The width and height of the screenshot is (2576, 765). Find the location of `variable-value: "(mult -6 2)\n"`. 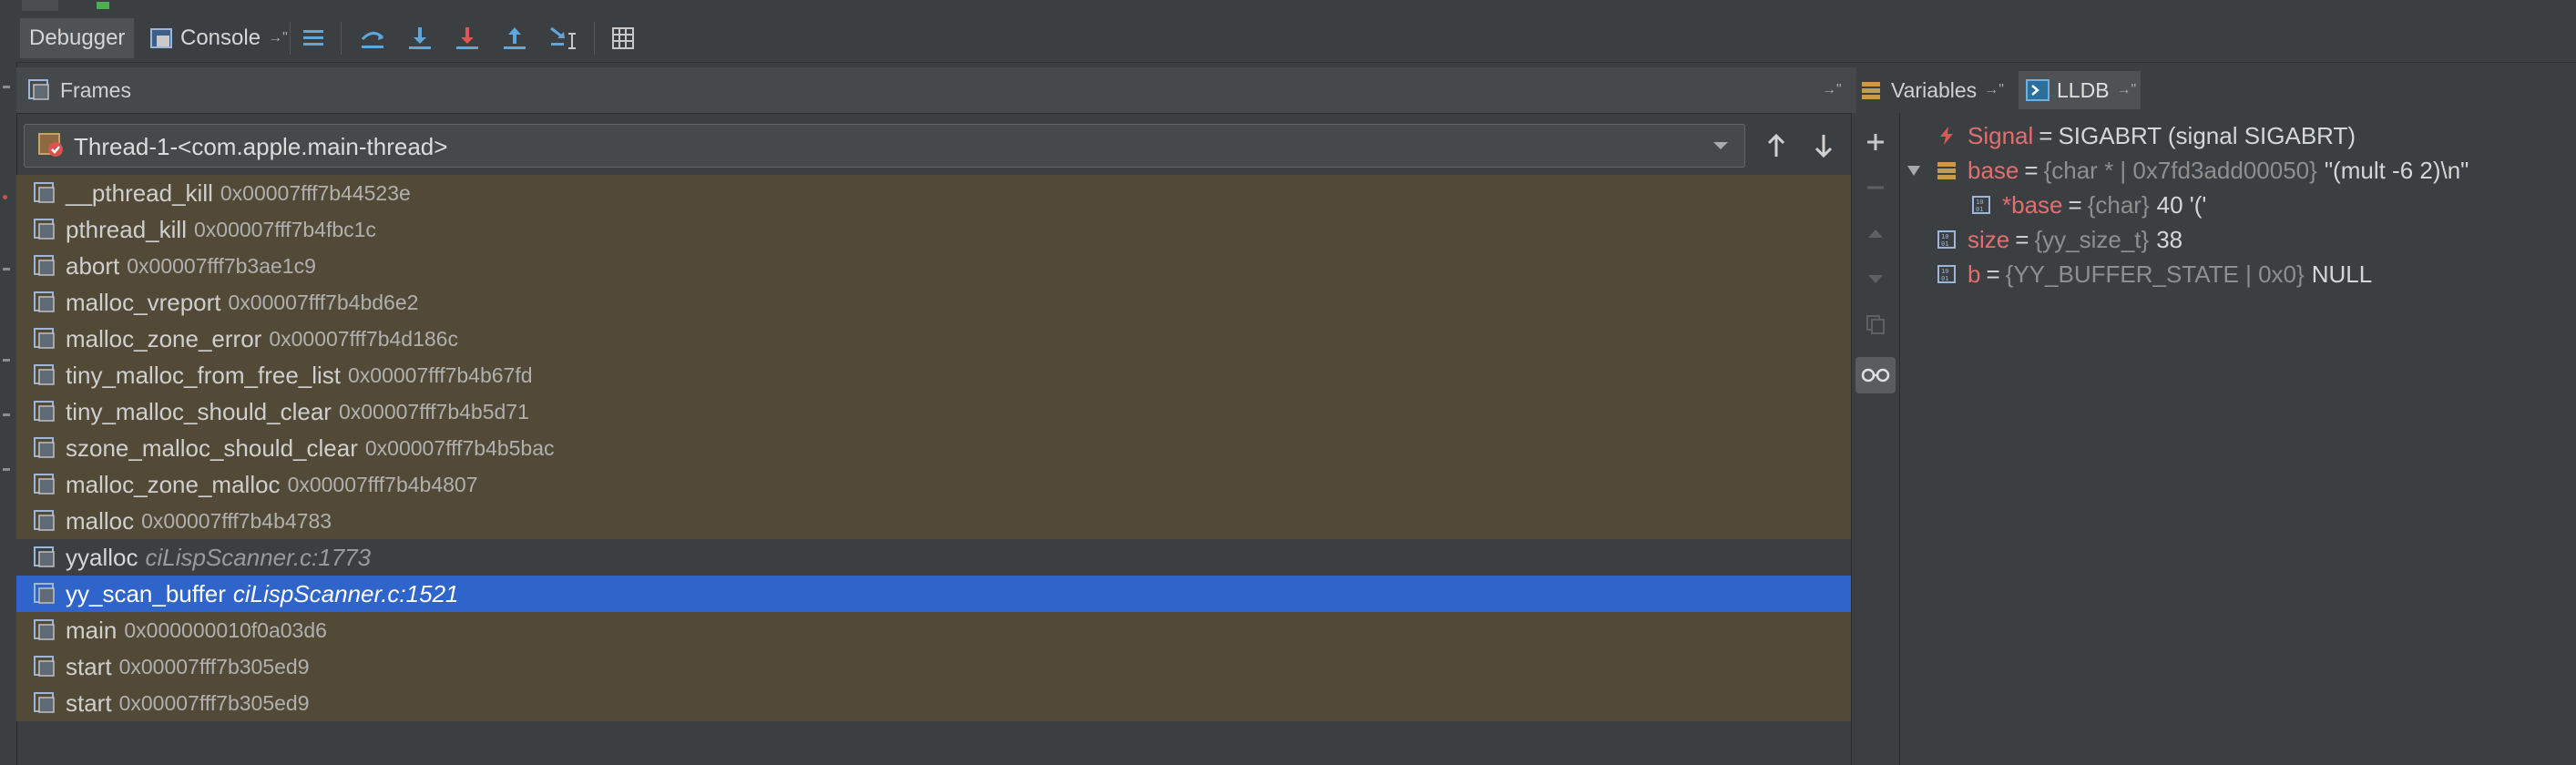

variable-value: "(mult -6 2)\n" is located at coordinates (2396, 170).